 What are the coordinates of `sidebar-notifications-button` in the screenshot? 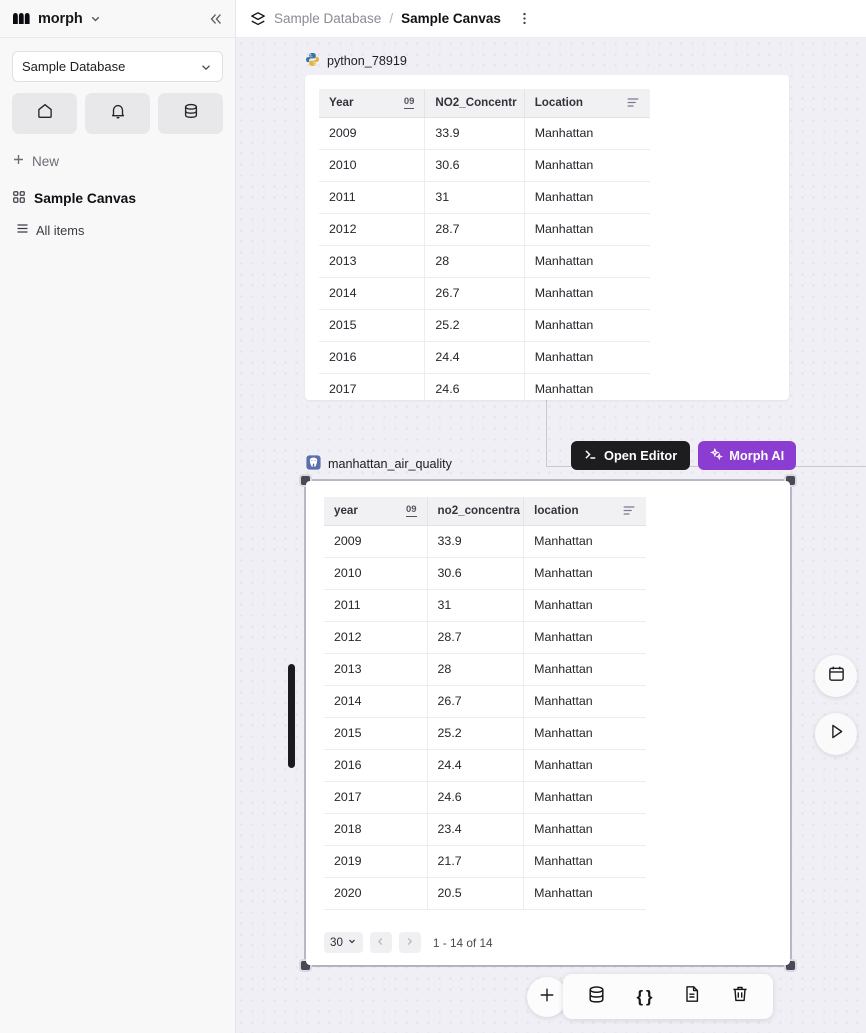 It's located at (117, 113).